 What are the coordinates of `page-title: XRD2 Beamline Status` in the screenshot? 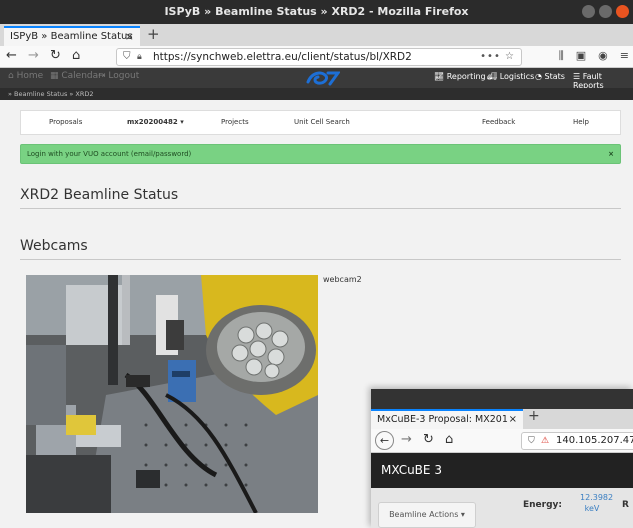 It's located at (99, 195).